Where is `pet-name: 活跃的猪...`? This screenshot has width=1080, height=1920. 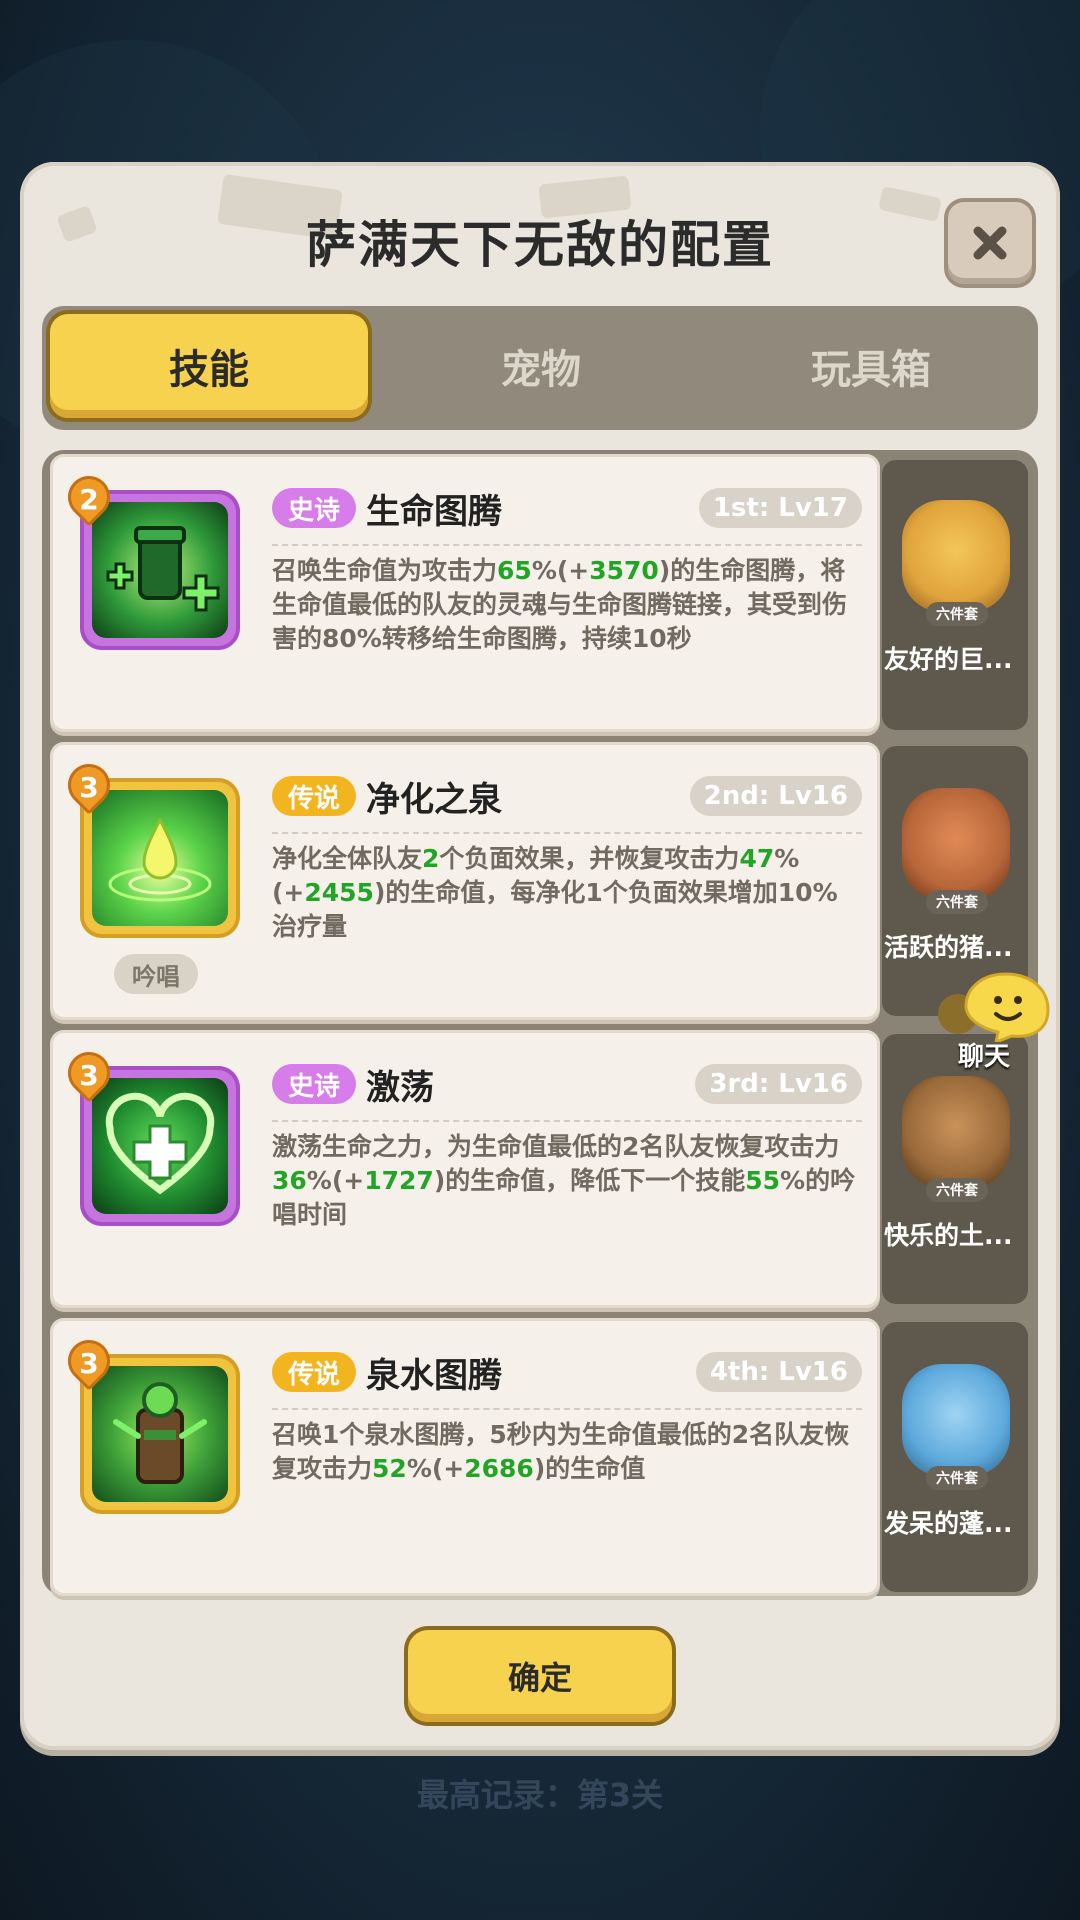 pet-name: 活跃的猪... is located at coordinates (948, 947).